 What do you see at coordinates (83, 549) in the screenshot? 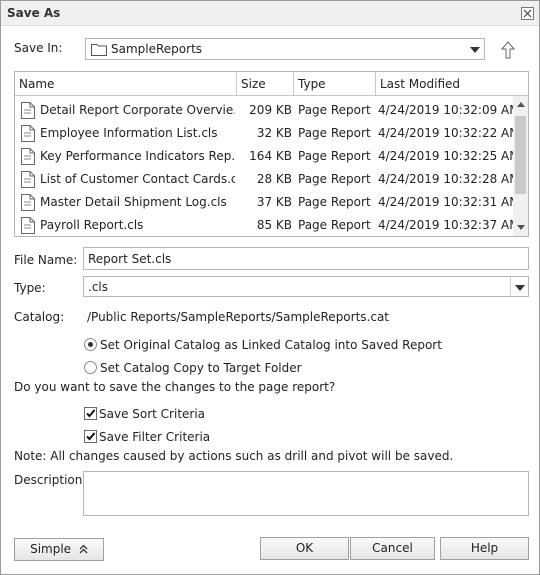
I see `double-chevron-up-icon` at bounding box center [83, 549].